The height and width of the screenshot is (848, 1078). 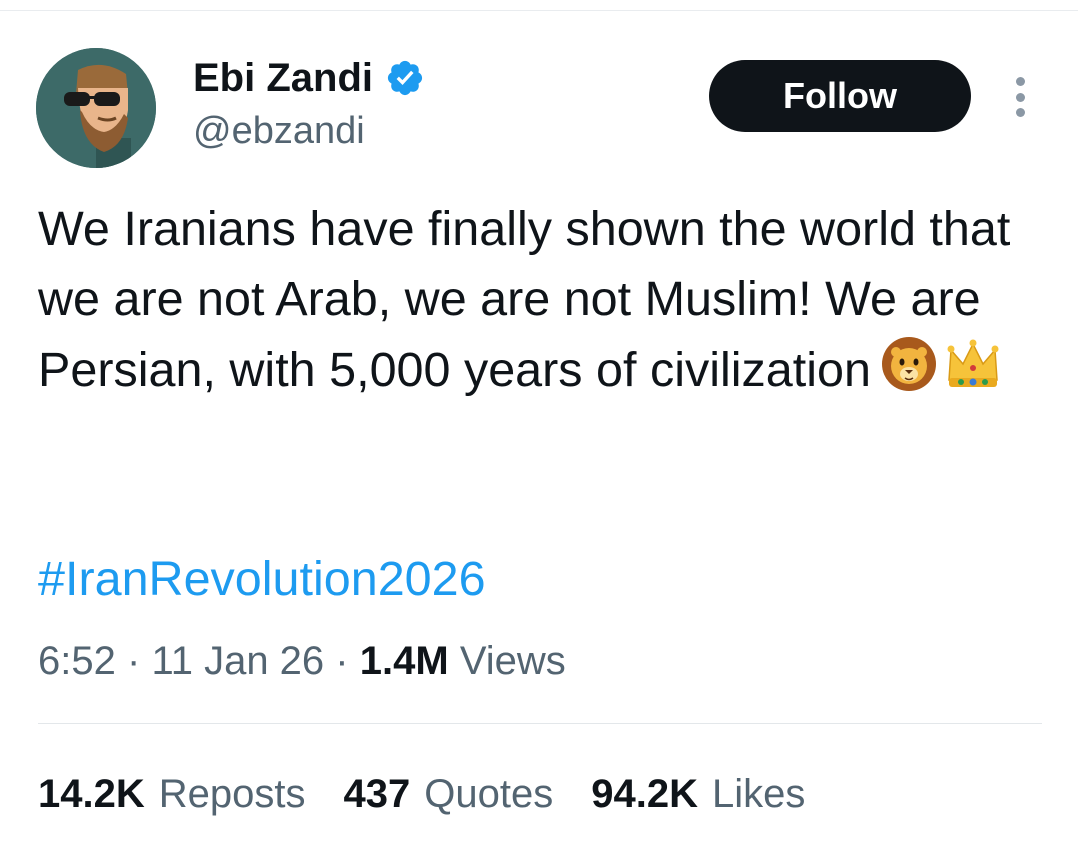 What do you see at coordinates (377, 794) in the screenshot?
I see `quotes-count: 437` at bounding box center [377, 794].